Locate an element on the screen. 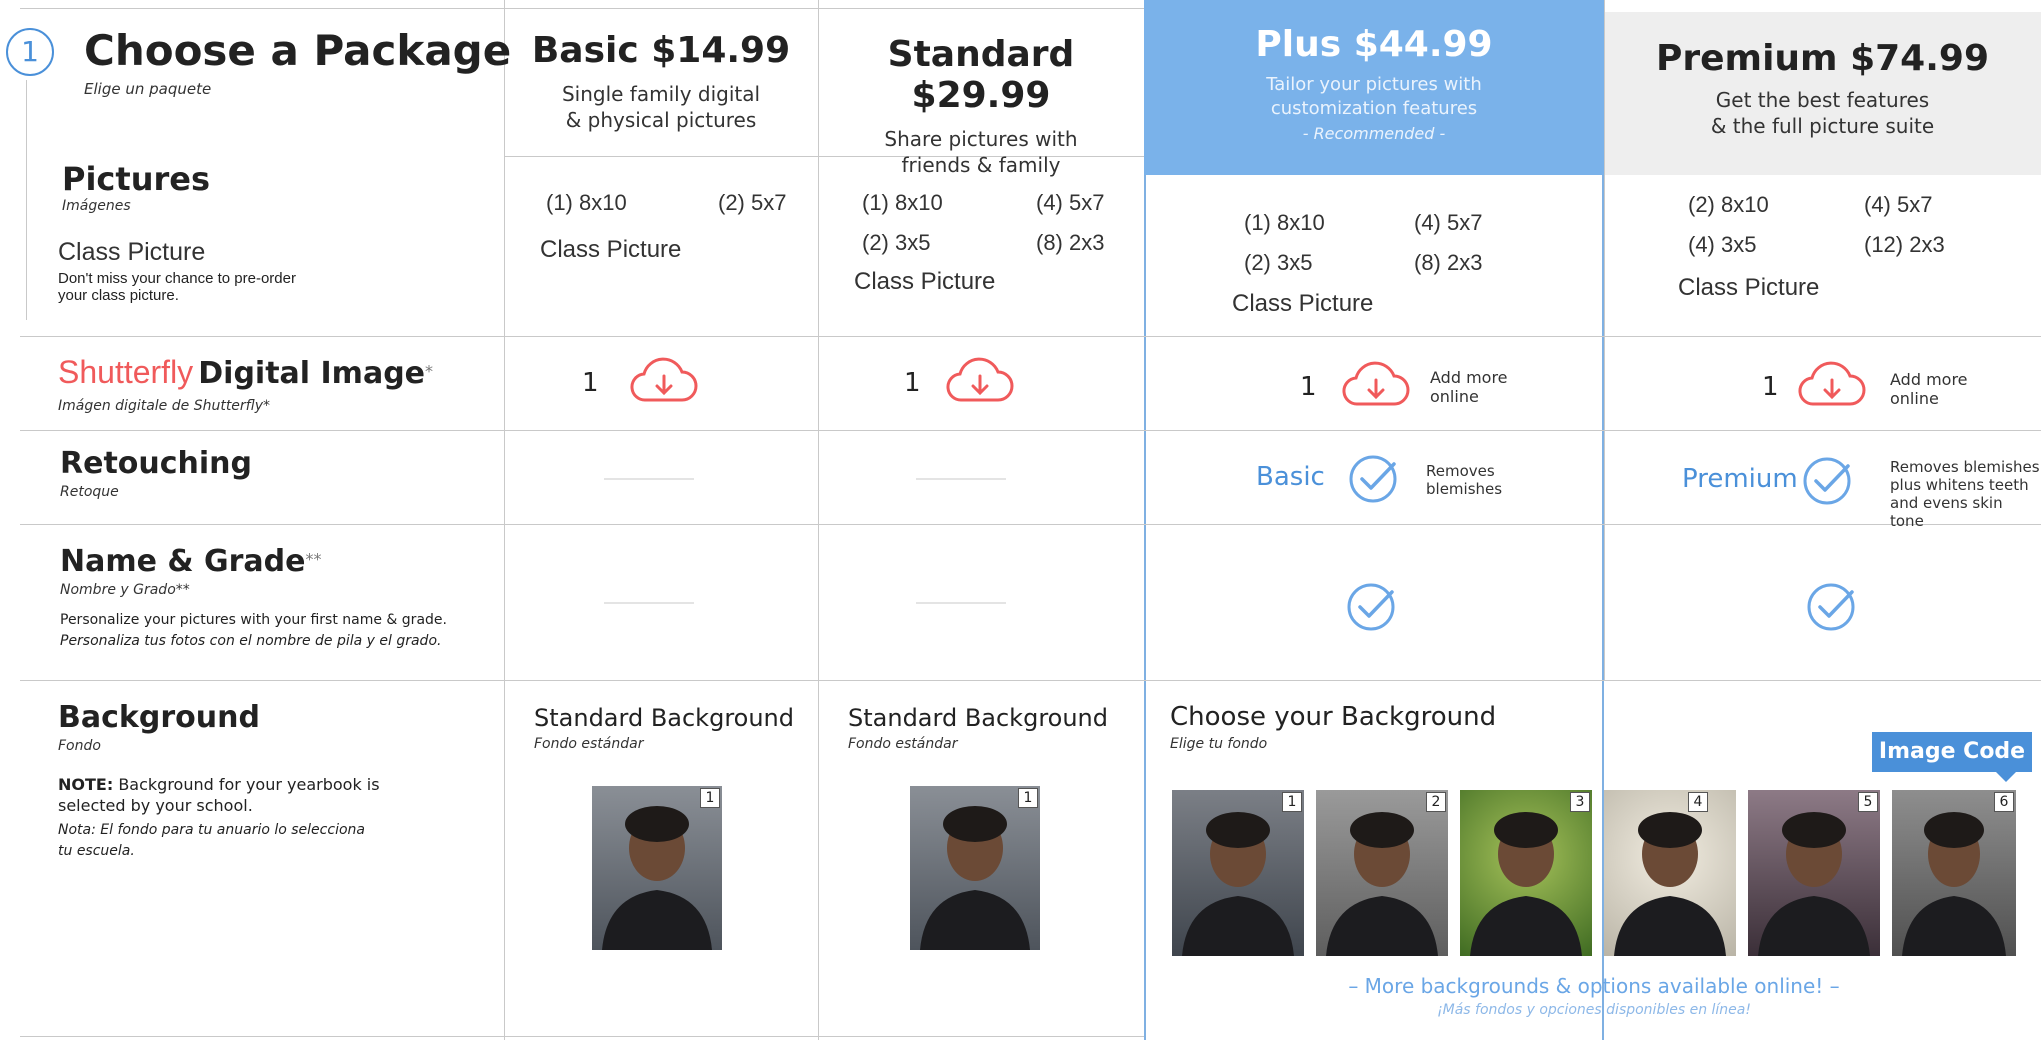  section-subtitle: Retoque is located at coordinates (89, 492).